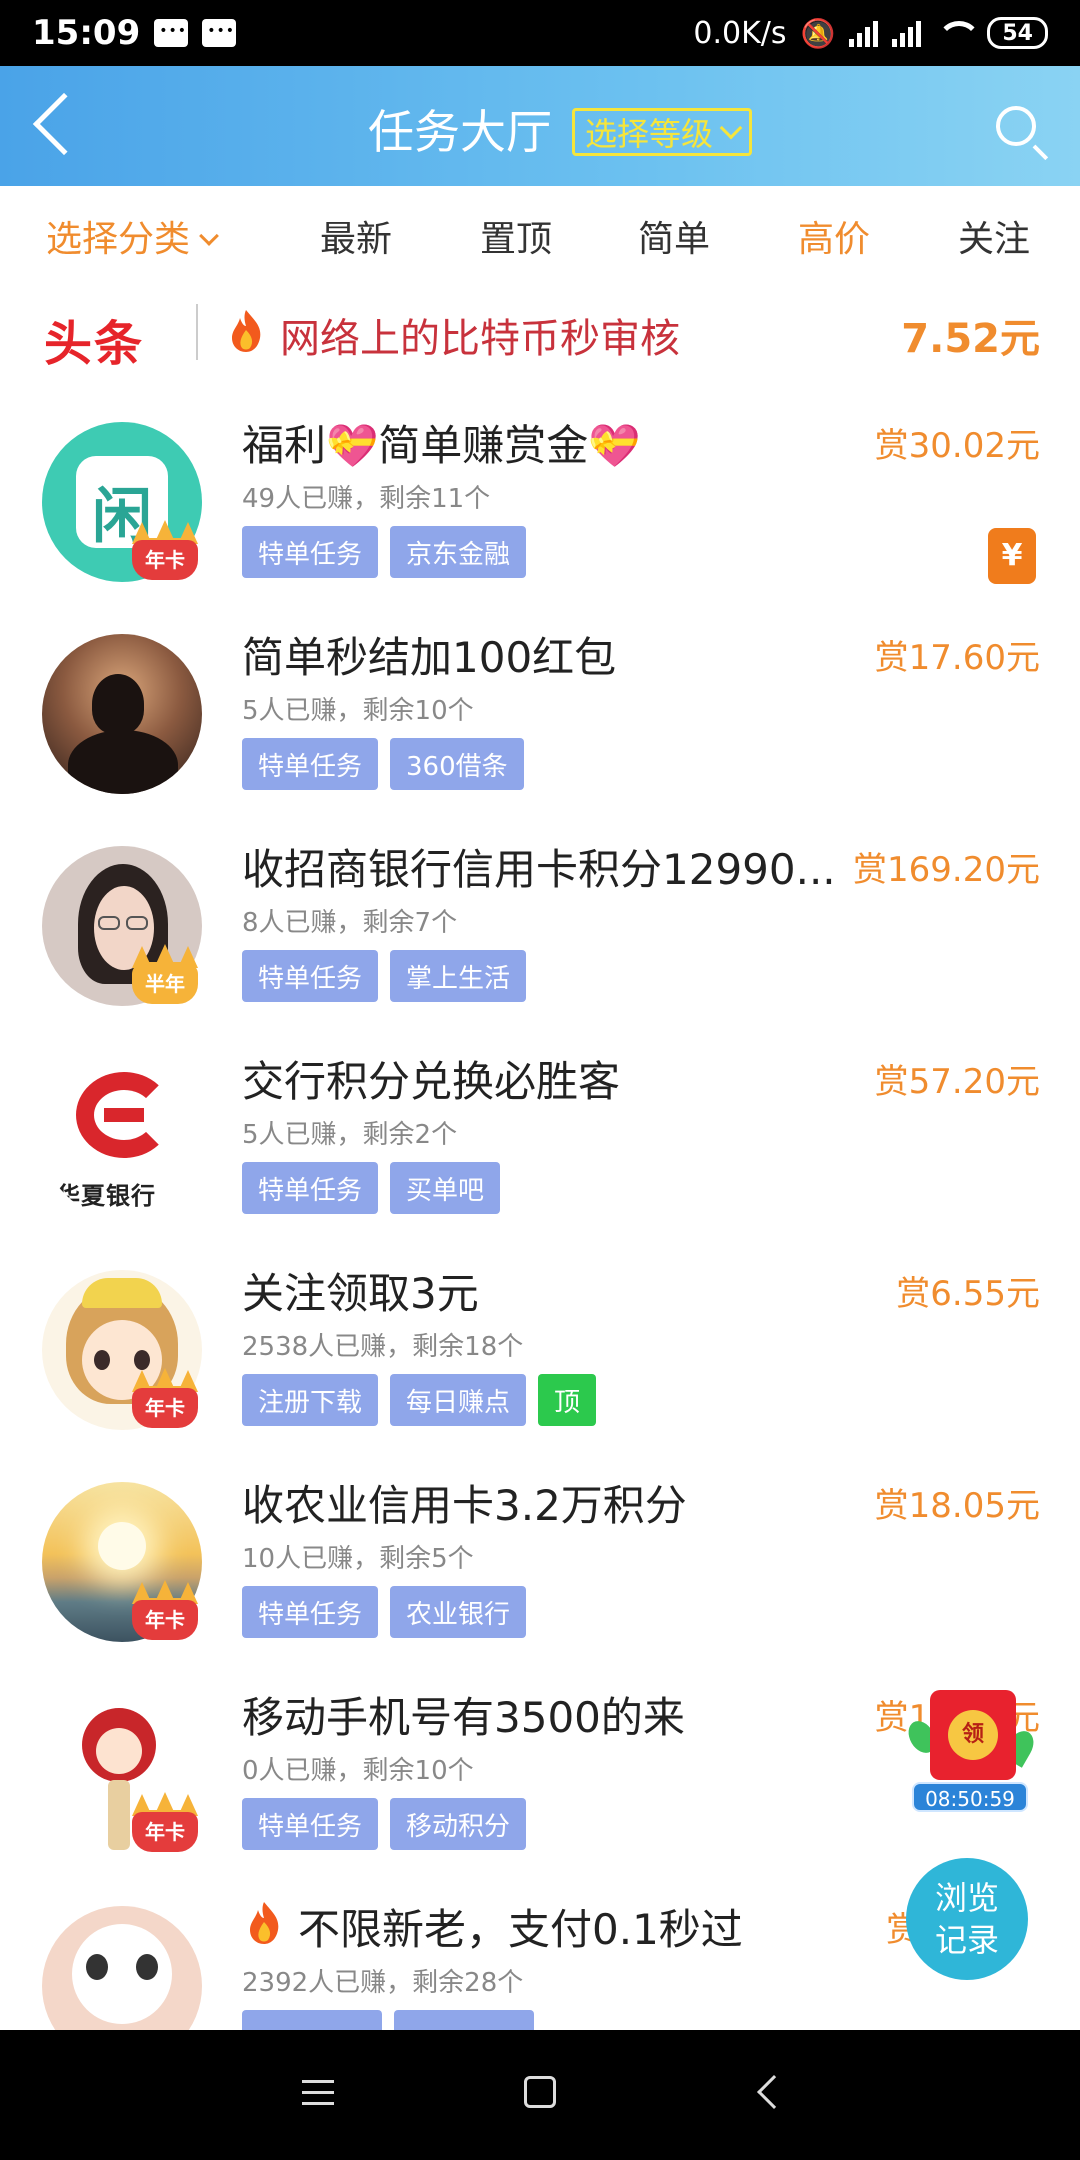 This screenshot has height=2160, width=1080. What do you see at coordinates (350, 923) in the screenshot?
I see `task-meta: 8人已赚，剩余7个` at bounding box center [350, 923].